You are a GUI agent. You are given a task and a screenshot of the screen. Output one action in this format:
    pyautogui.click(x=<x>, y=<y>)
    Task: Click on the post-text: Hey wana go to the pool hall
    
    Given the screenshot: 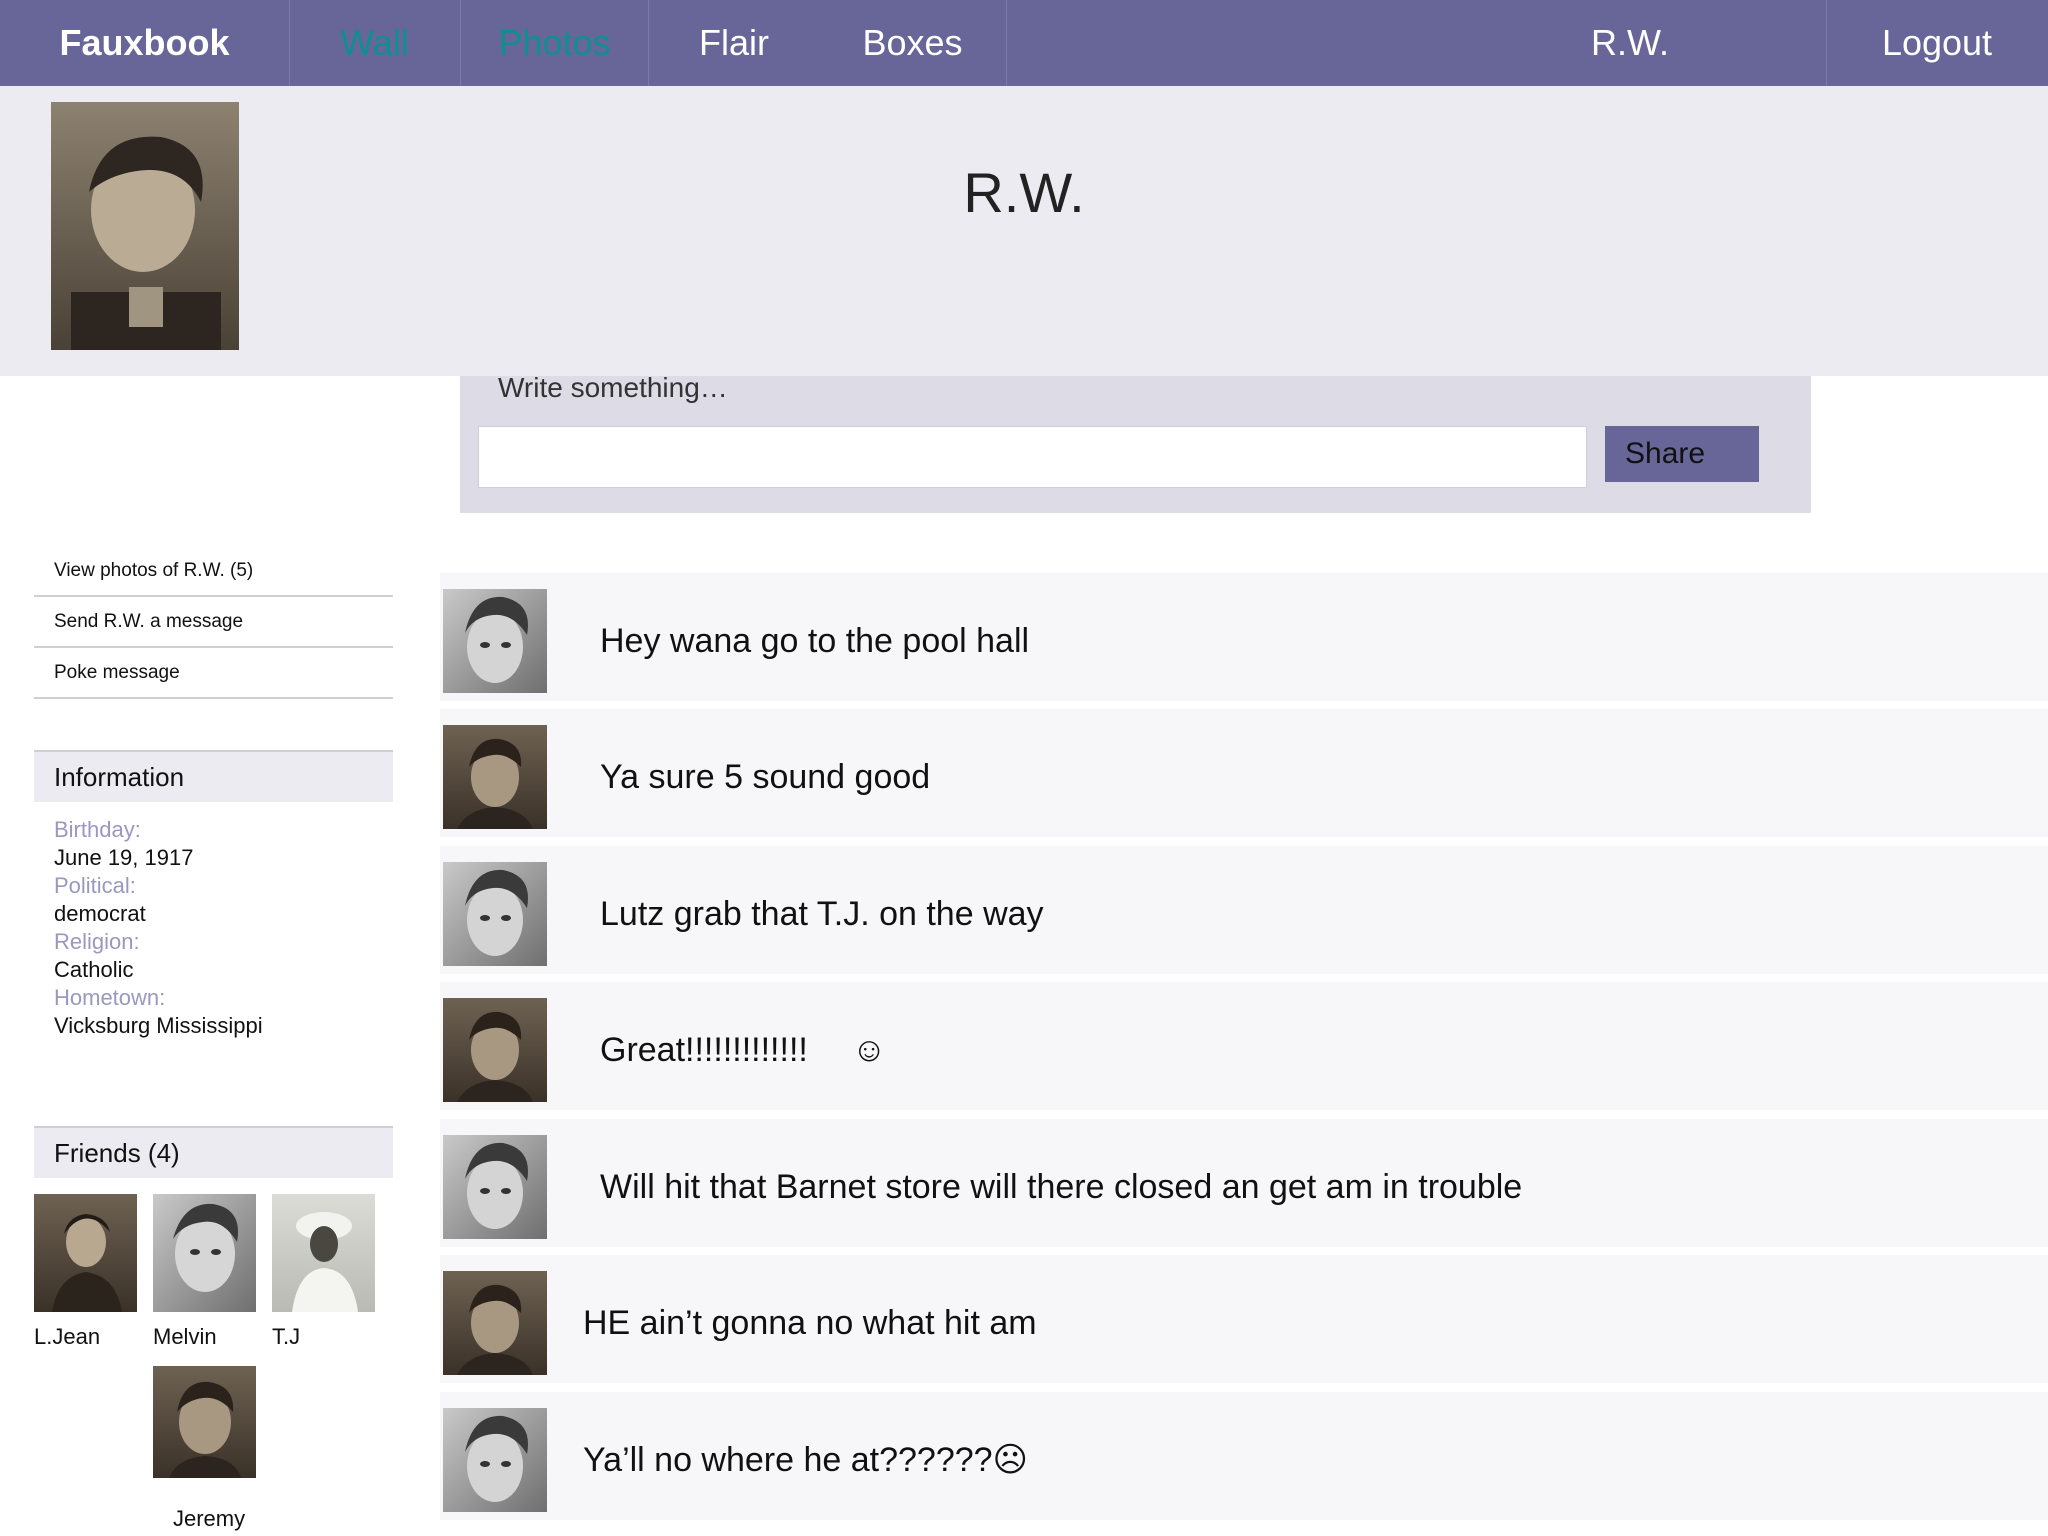 What is the action you would take?
    pyautogui.click(x=815, y=640)
    